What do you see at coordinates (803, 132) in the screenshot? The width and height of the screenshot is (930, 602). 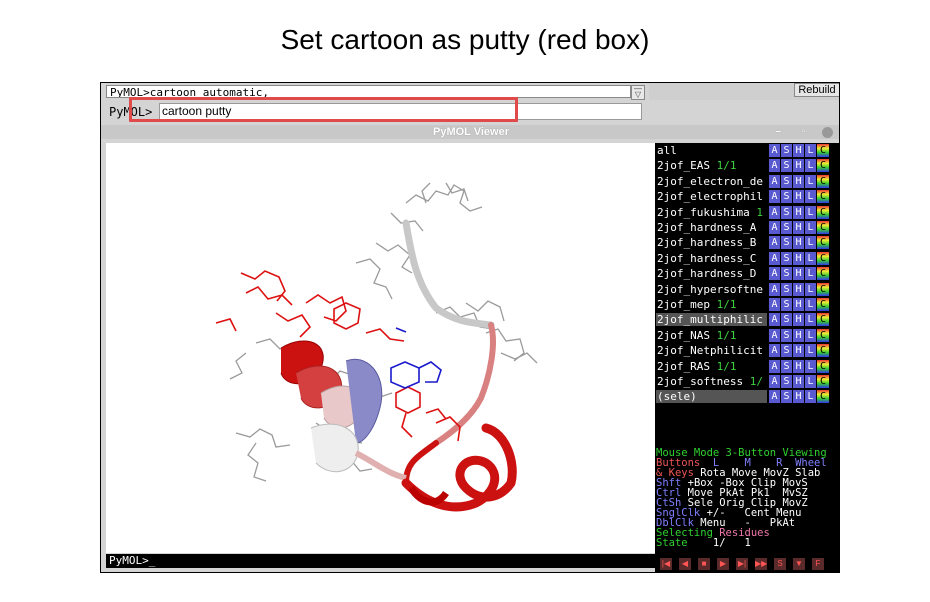 I see `restore-icon: ▫` at bounding box center [803, 132].